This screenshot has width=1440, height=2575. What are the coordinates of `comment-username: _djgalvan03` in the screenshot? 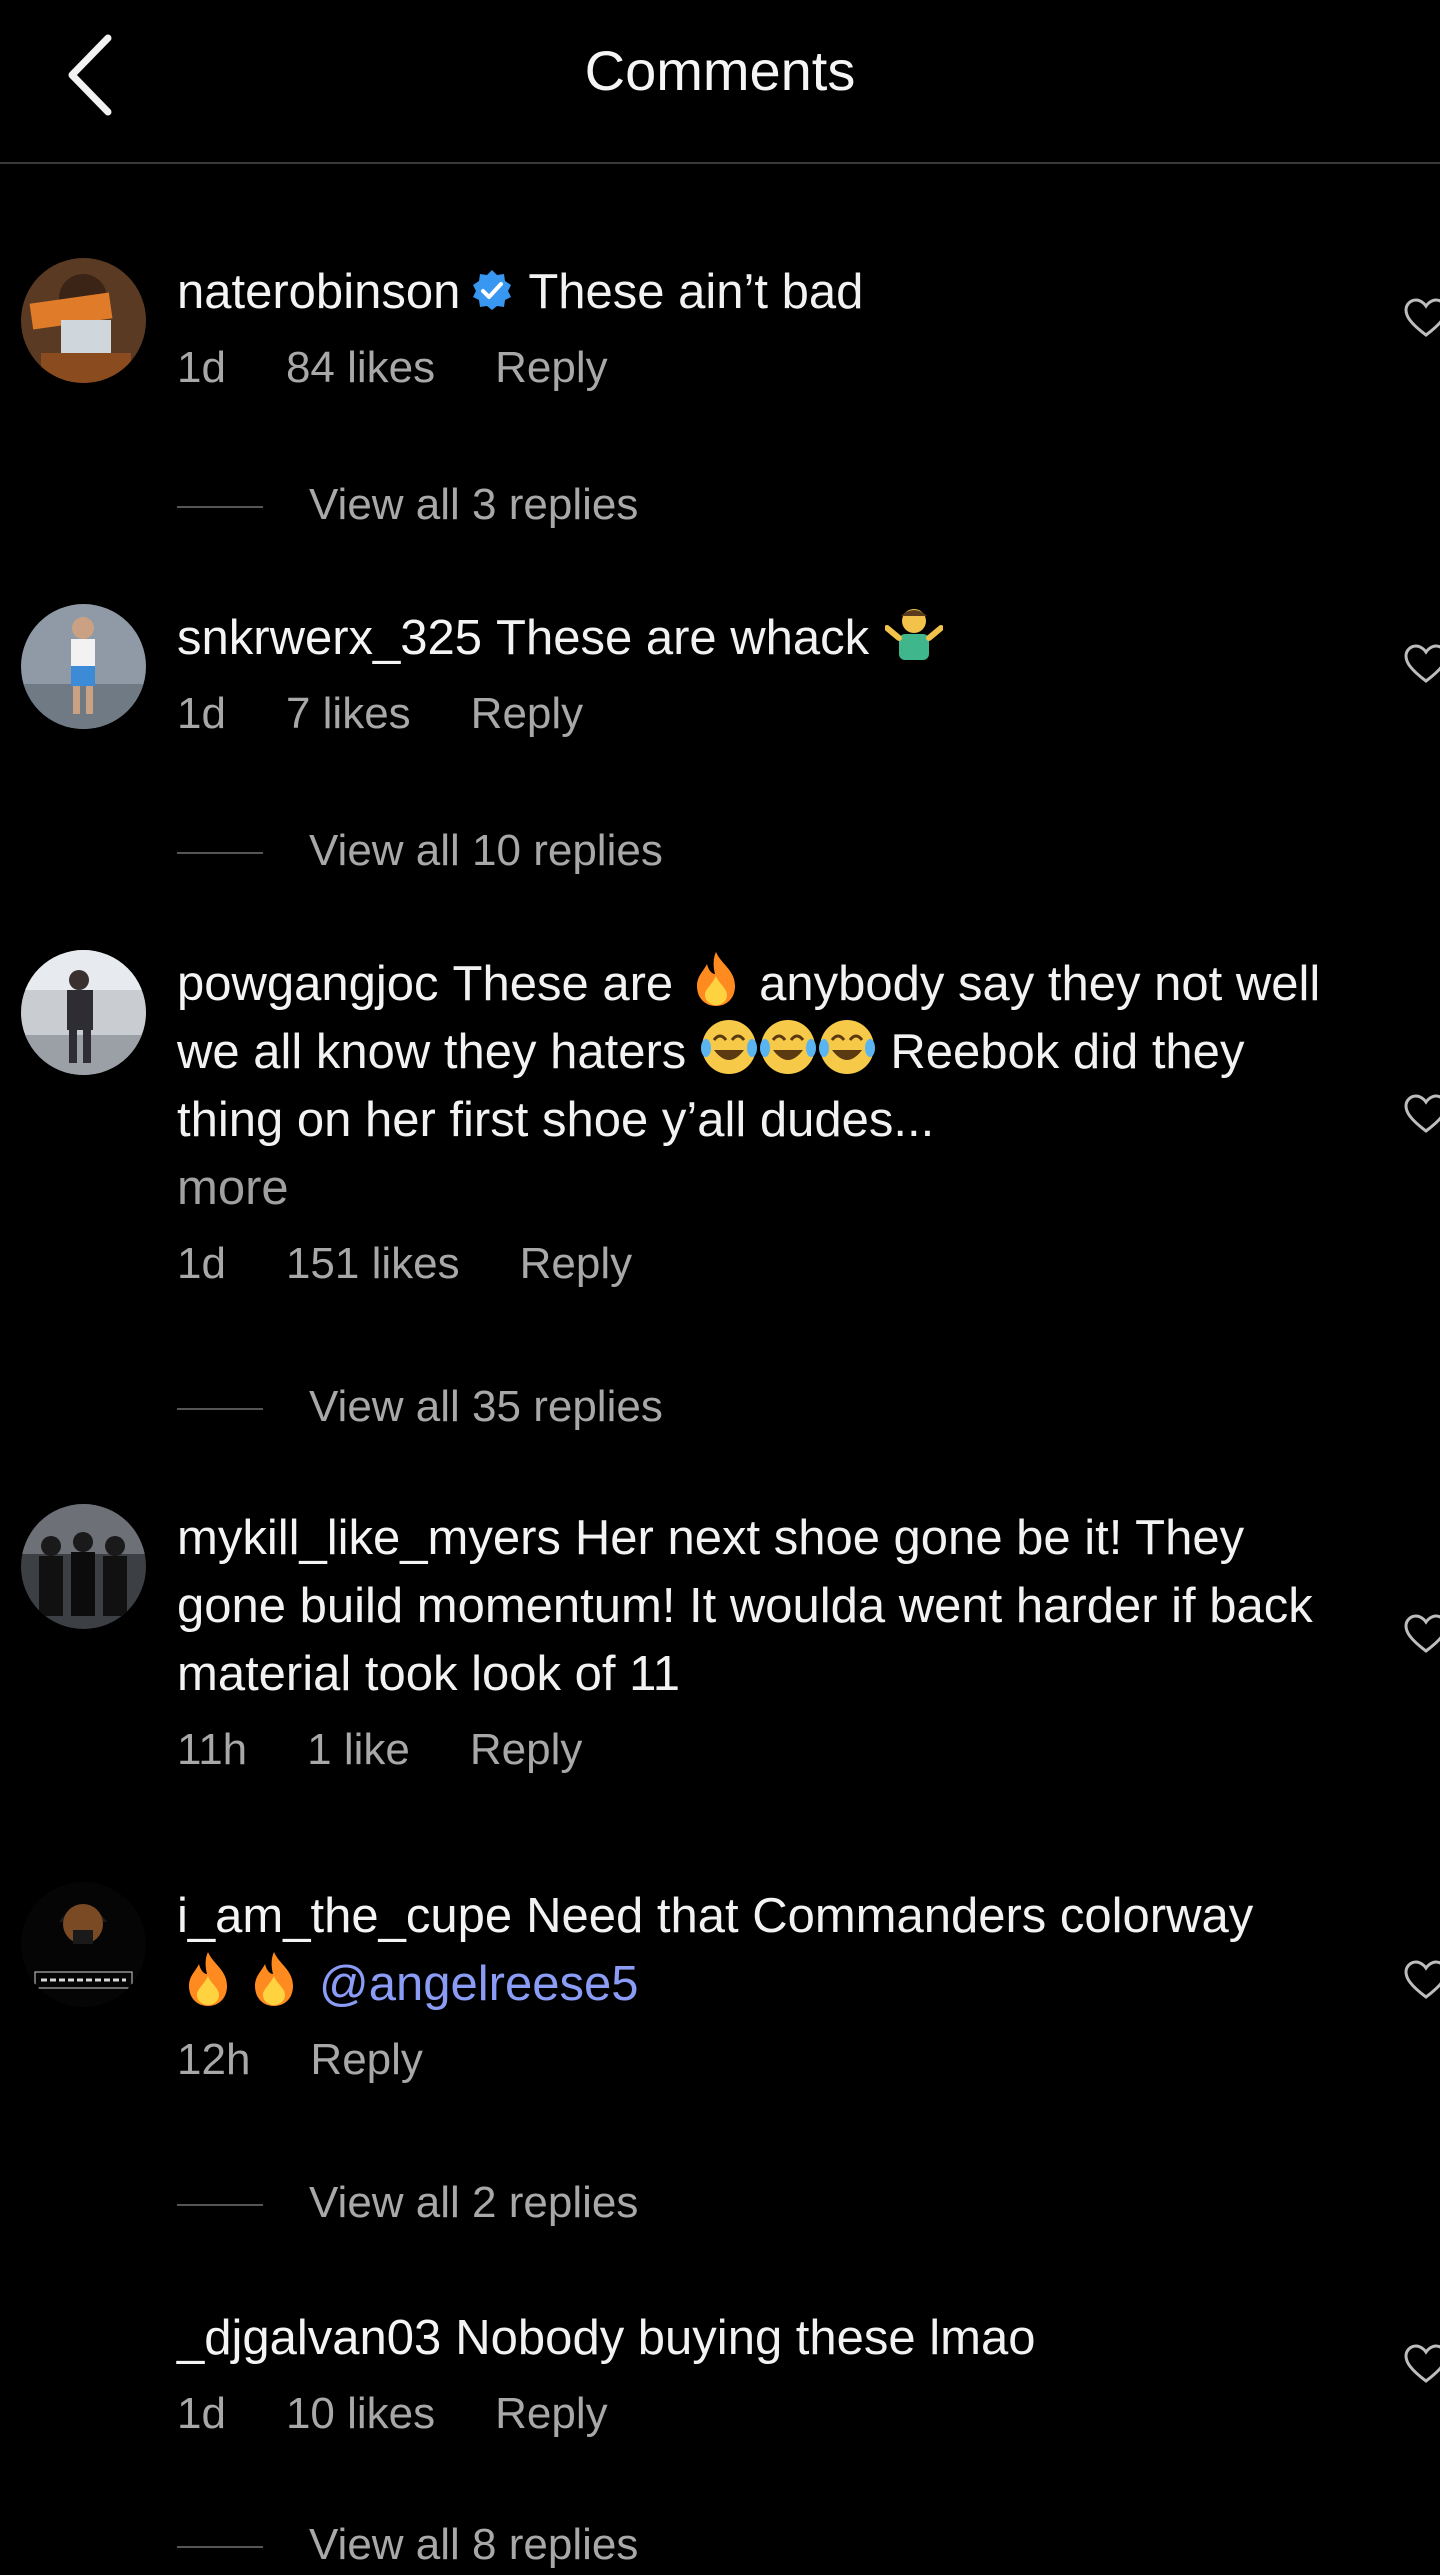 It's located at (309, 2338).